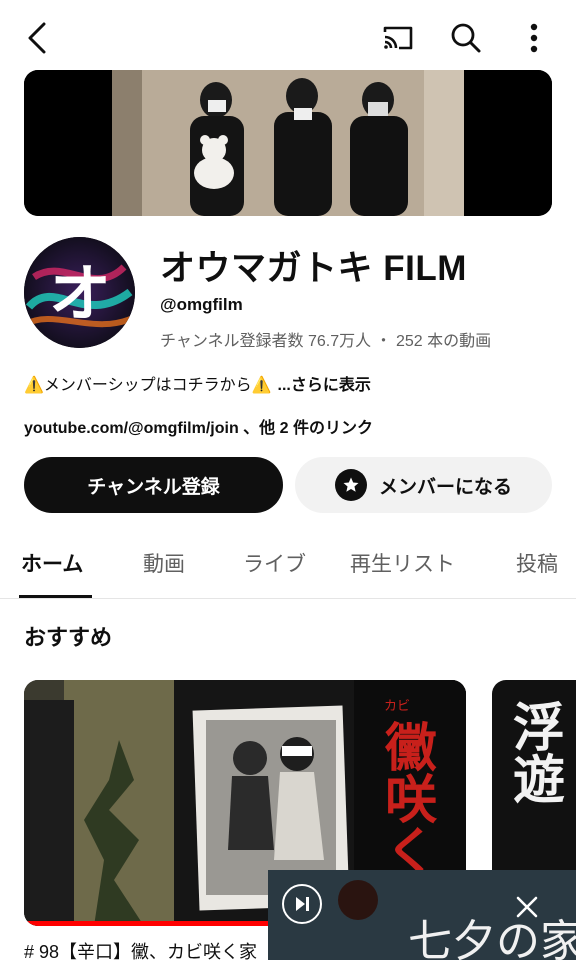  I want to click on close-icon, so click(527, 907).